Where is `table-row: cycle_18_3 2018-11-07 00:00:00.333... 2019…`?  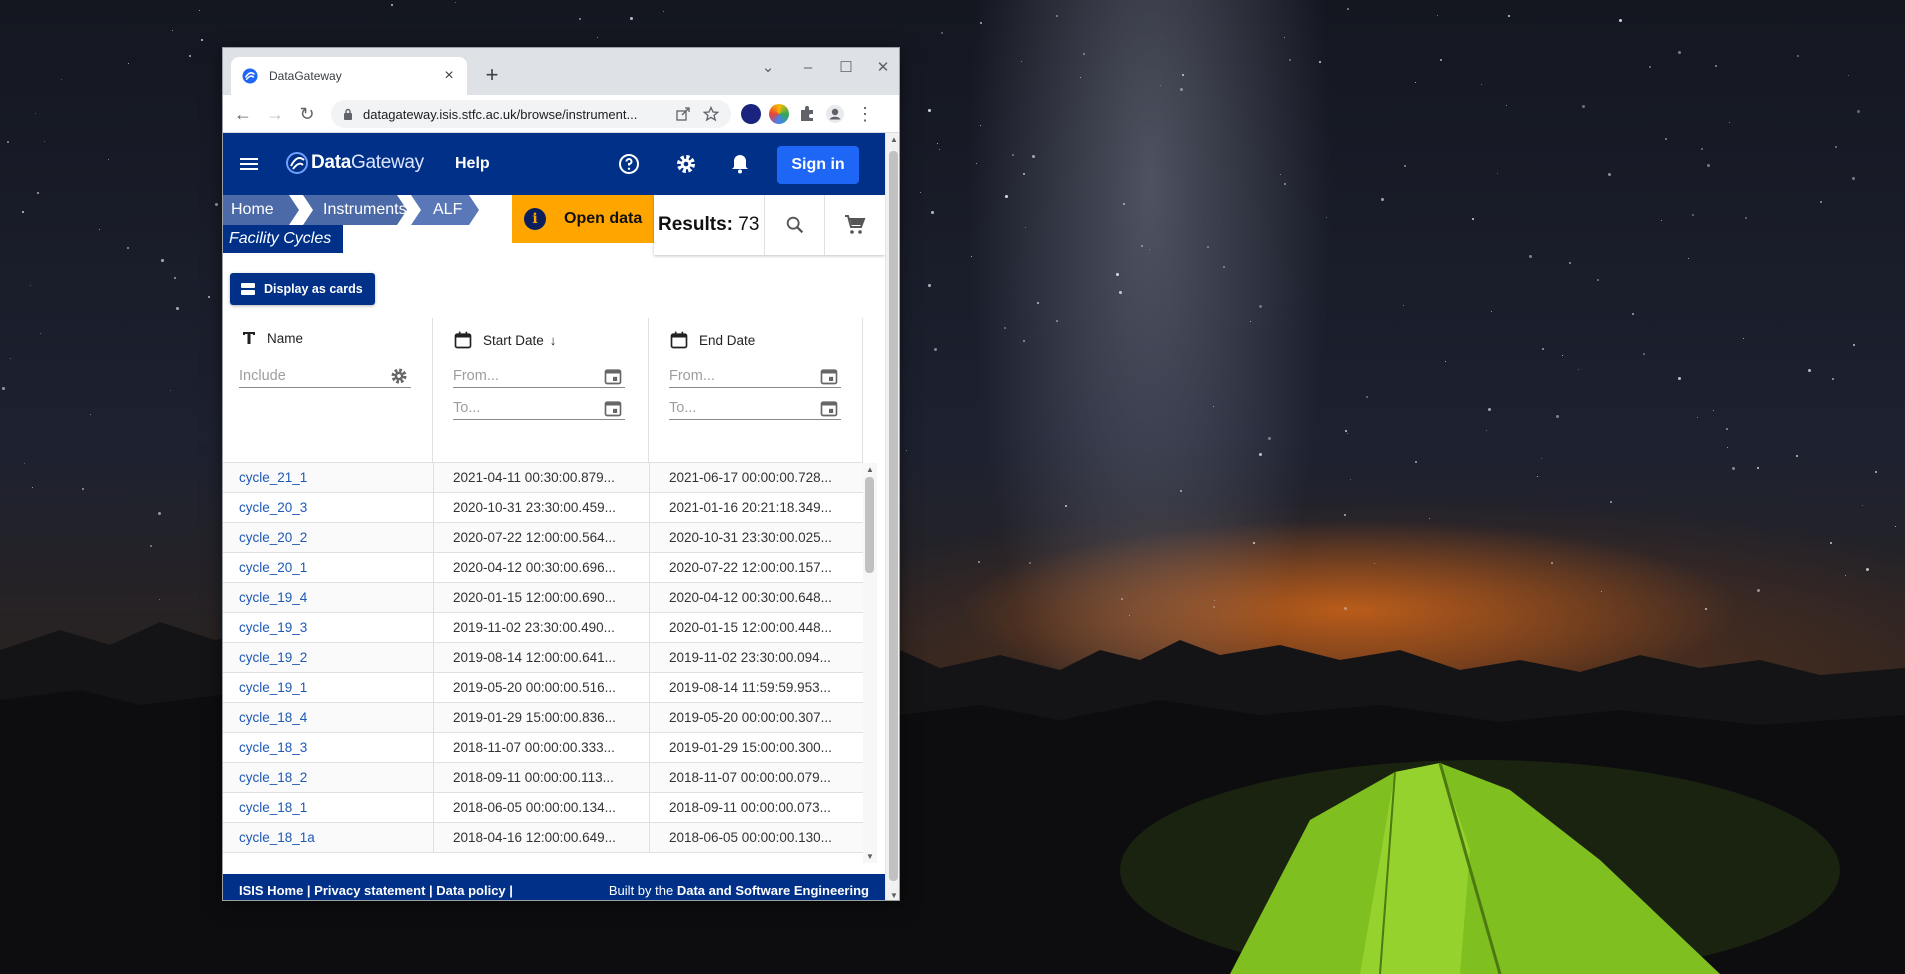
table-row: cycle_18_3 2018-11-07 00:00:00.333... 2019… is located at coordinates (543, 748).